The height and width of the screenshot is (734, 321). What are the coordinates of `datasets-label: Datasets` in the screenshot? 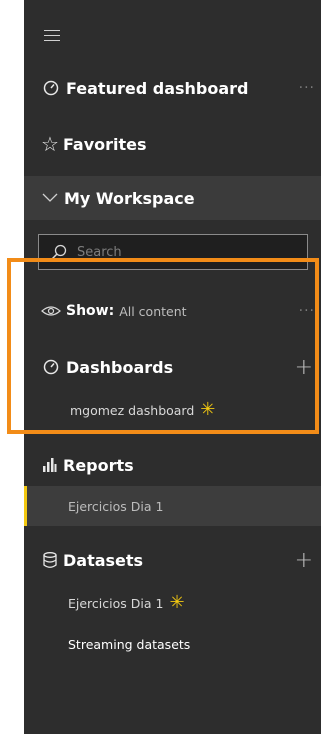 It's located at (103, 560).